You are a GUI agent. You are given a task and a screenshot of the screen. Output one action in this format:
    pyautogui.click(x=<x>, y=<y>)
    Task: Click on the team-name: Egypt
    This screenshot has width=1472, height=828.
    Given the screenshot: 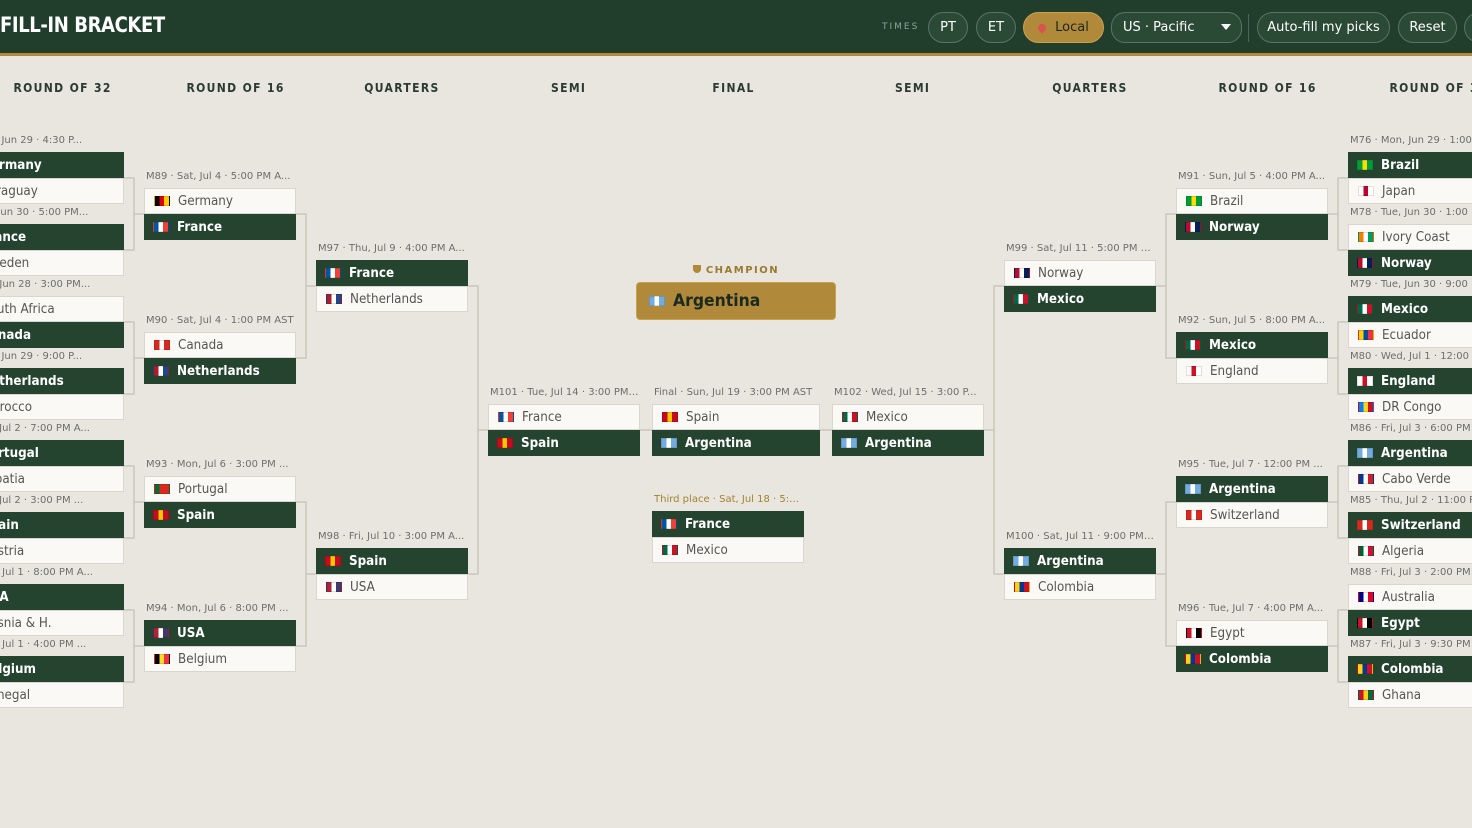 What is the action you would take?
    pyautogui.click(x=1227, y=633)
    